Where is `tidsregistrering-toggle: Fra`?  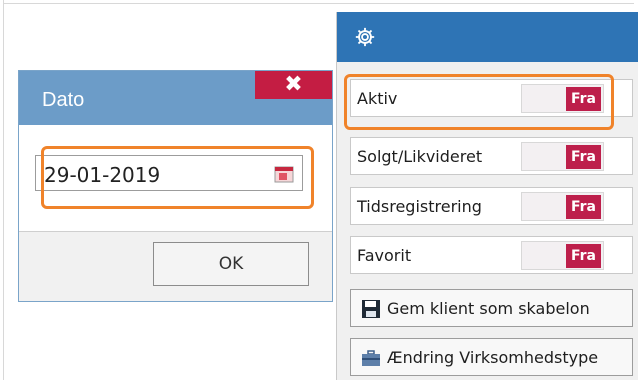
tidsregistrering-toggle: Fra is located at coordinates (562, 206).